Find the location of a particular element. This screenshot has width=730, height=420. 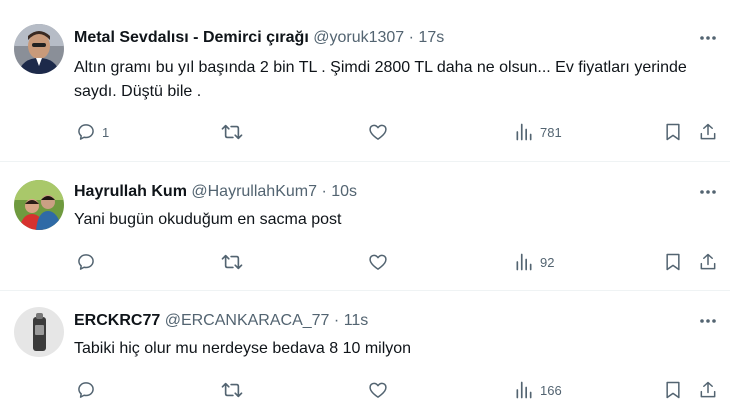

object-photo-icon is located at coordinates (39, 332).